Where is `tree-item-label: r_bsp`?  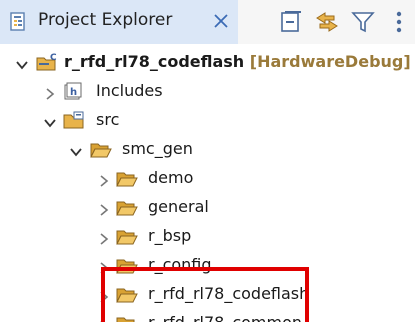
tree-item-label: r_bsp is located at coordinates (170, 235).